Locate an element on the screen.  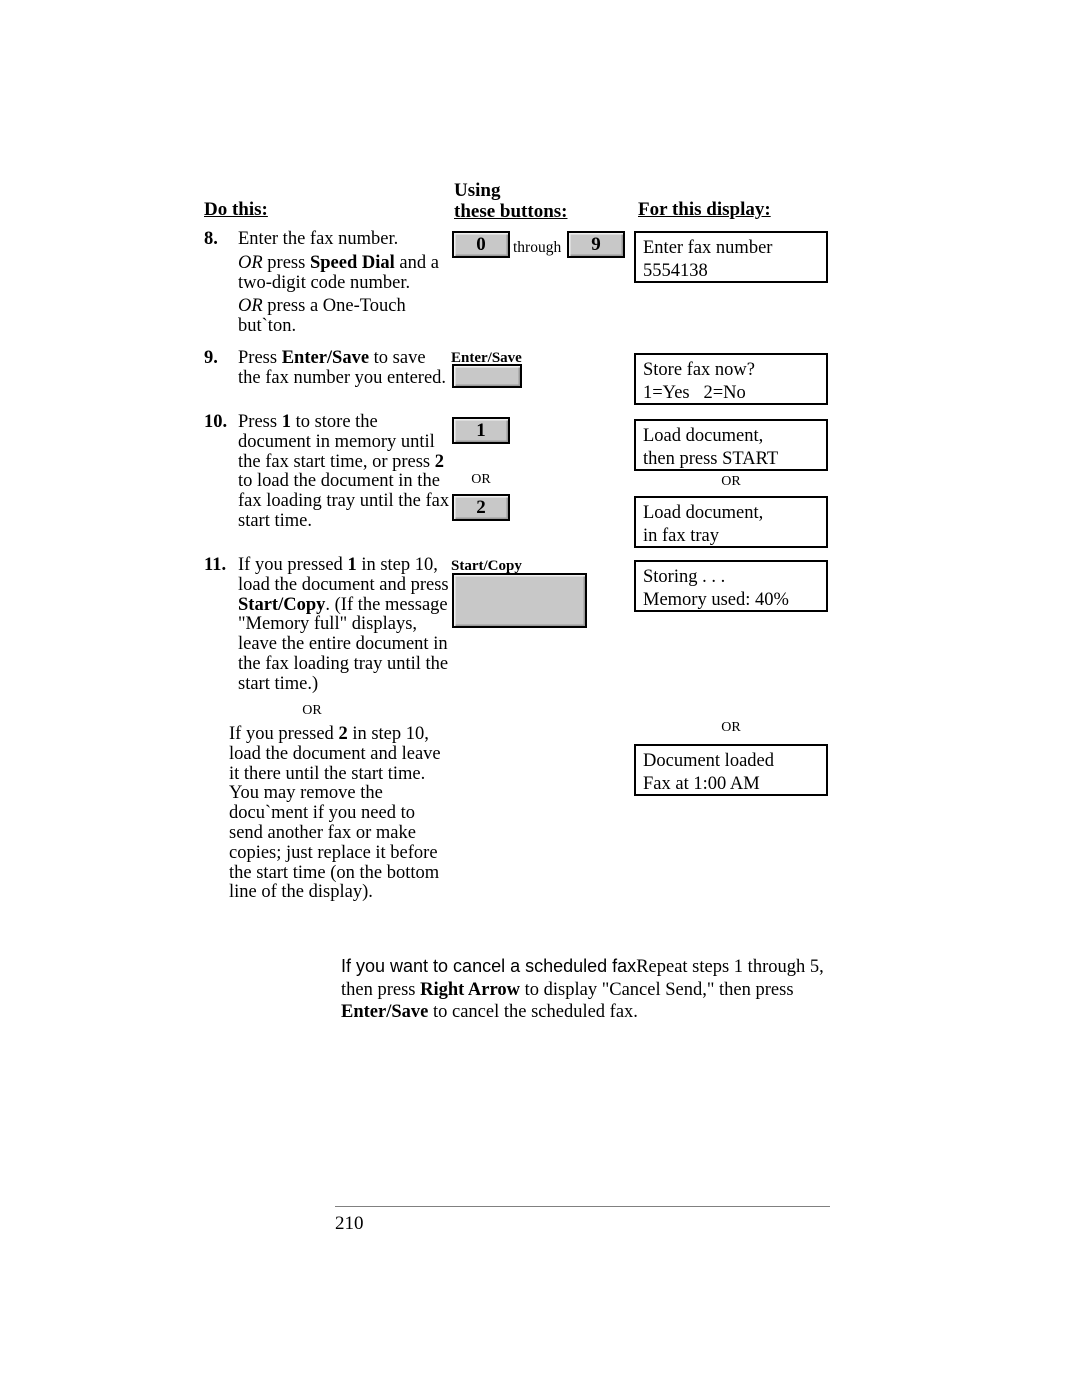
buttons-column-or-label: OR is located at coordinates (481, 479).